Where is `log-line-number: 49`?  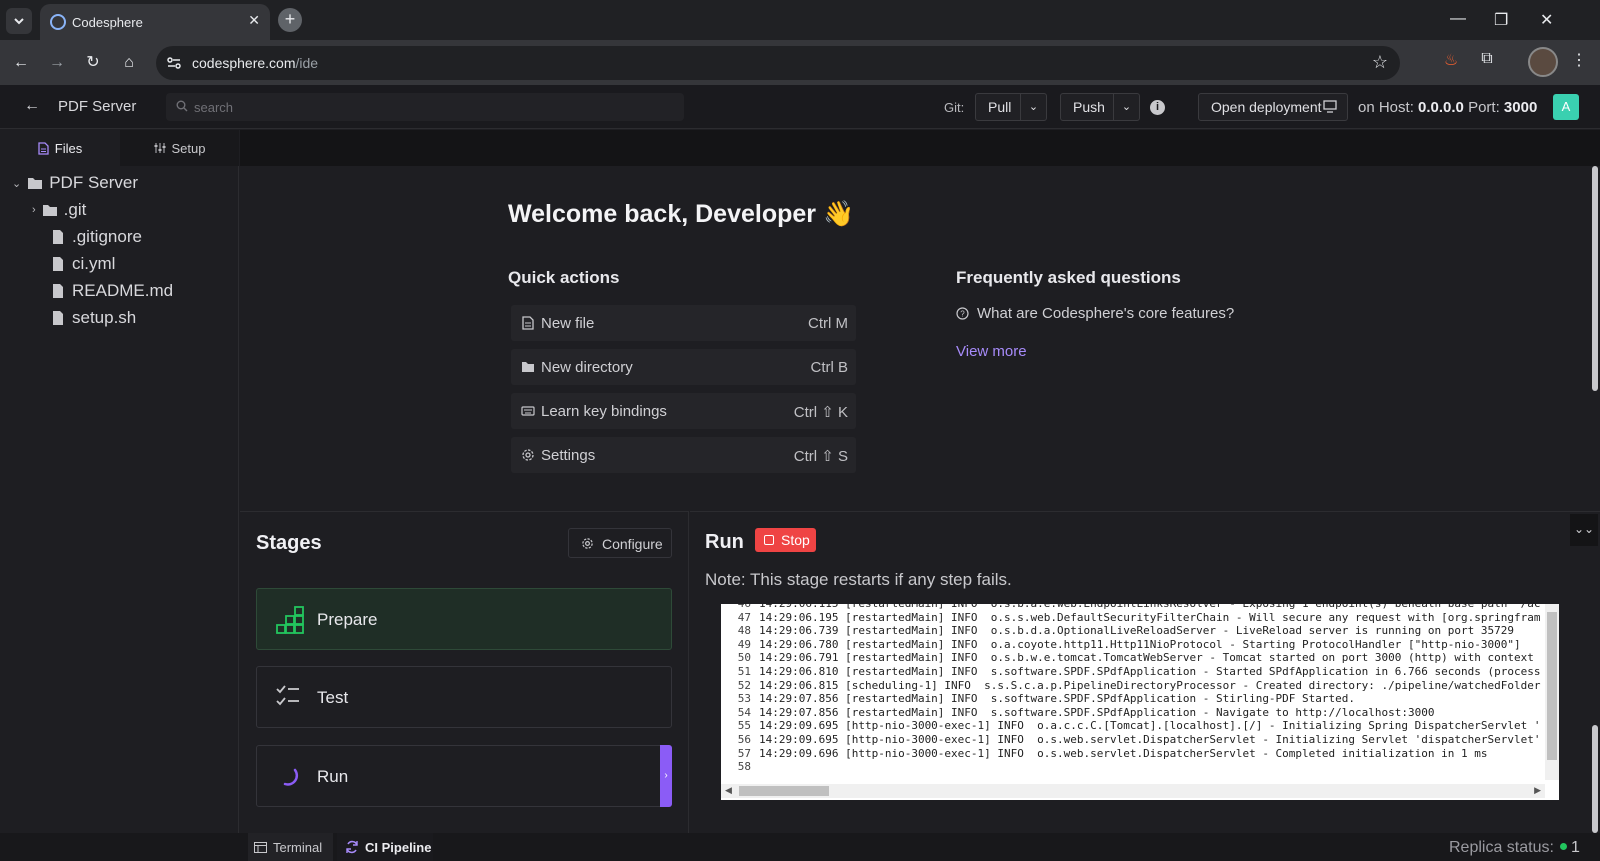 log-line-number: 49 is located at coordinates (744, 644).